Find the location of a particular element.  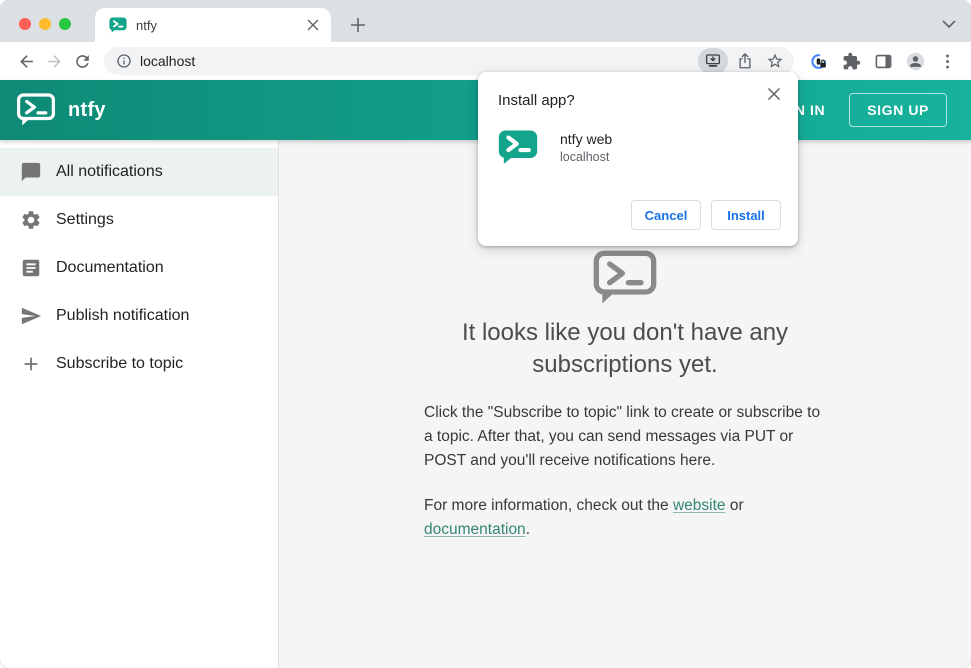

forward-icon is located at coordinates (54, 61).